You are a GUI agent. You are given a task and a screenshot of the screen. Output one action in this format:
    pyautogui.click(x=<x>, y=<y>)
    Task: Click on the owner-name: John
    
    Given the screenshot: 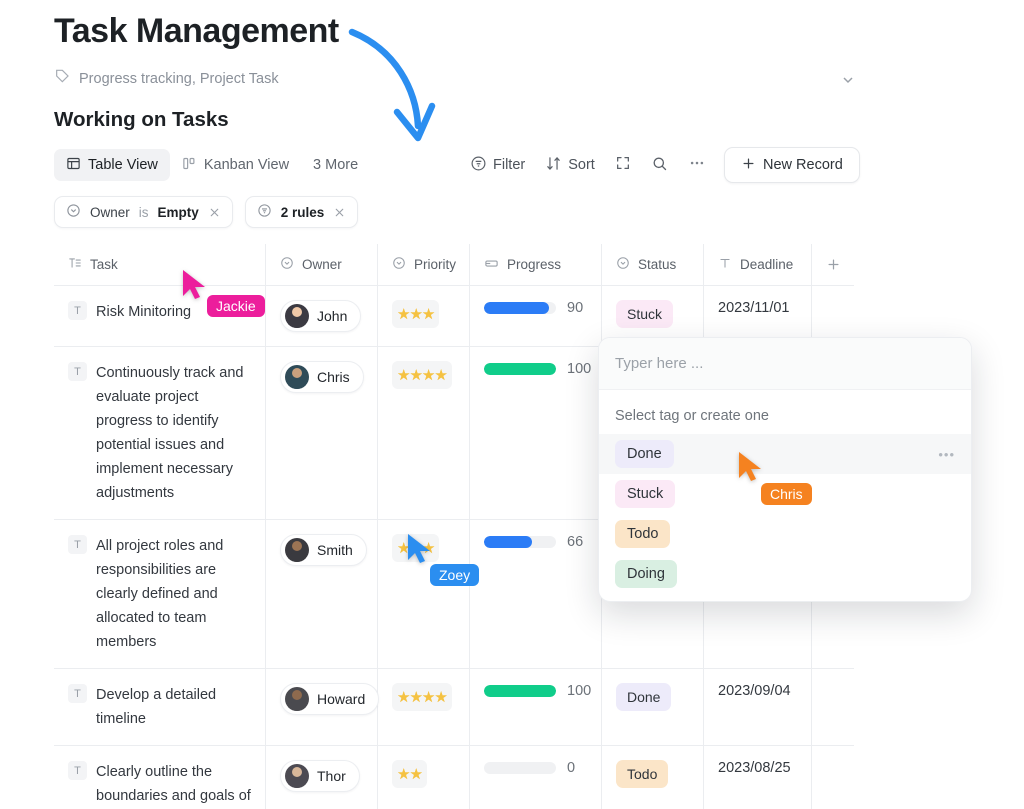 What is the action you would take?
    pyautogui.click(x=332, y=316)
    